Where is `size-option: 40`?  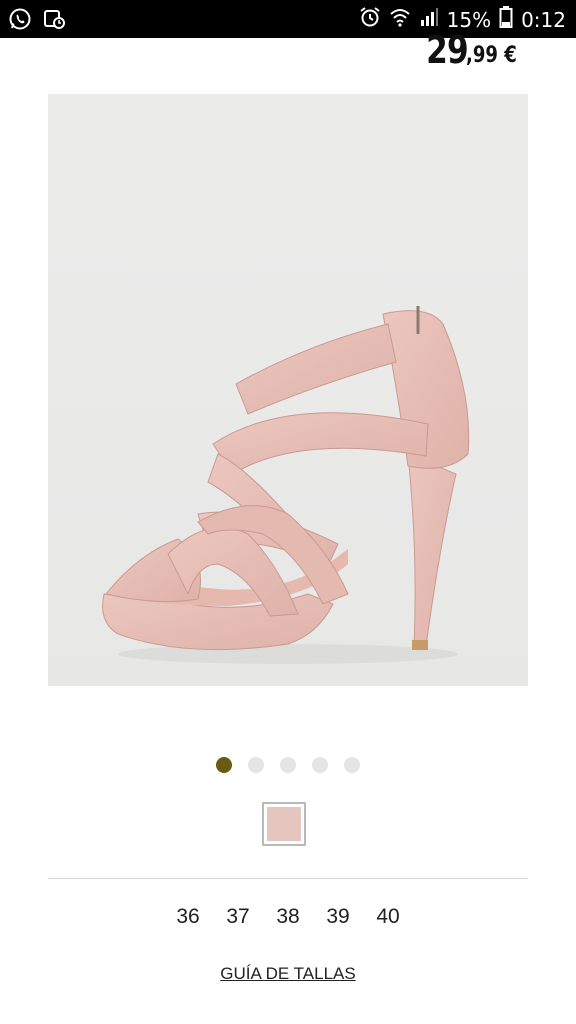
size-option: 40 is located at coordinates (388, 917).